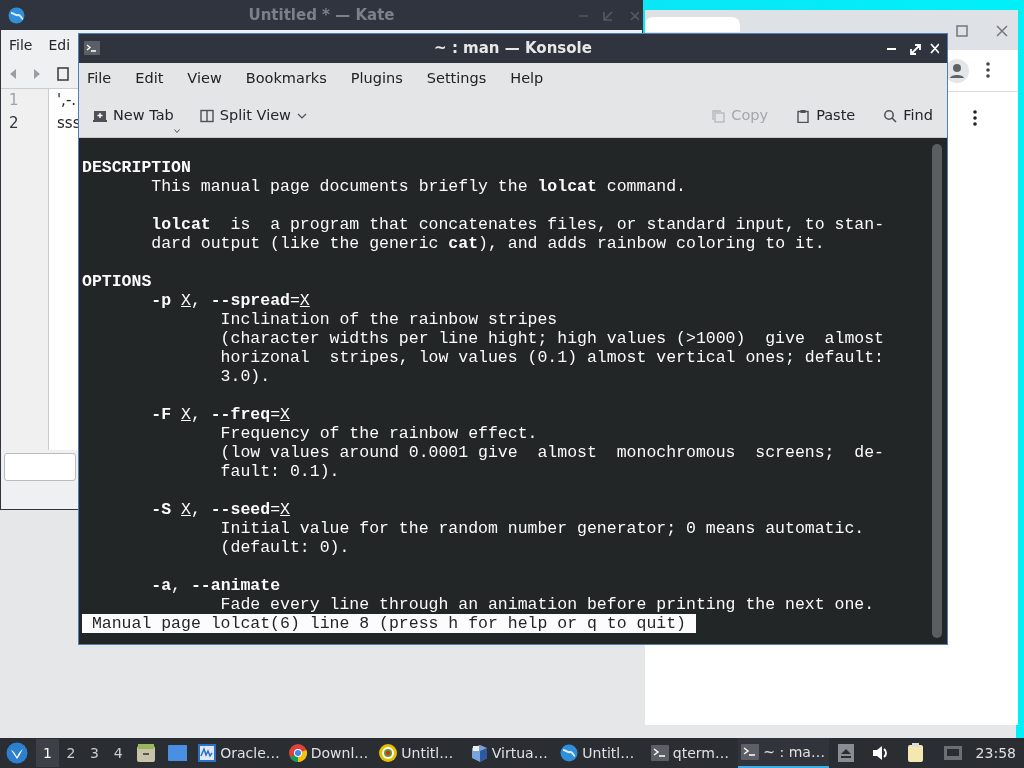  Describe the element at coordinates (71, 753) in the screenshot. I see `workspace-button: 2` at that location.